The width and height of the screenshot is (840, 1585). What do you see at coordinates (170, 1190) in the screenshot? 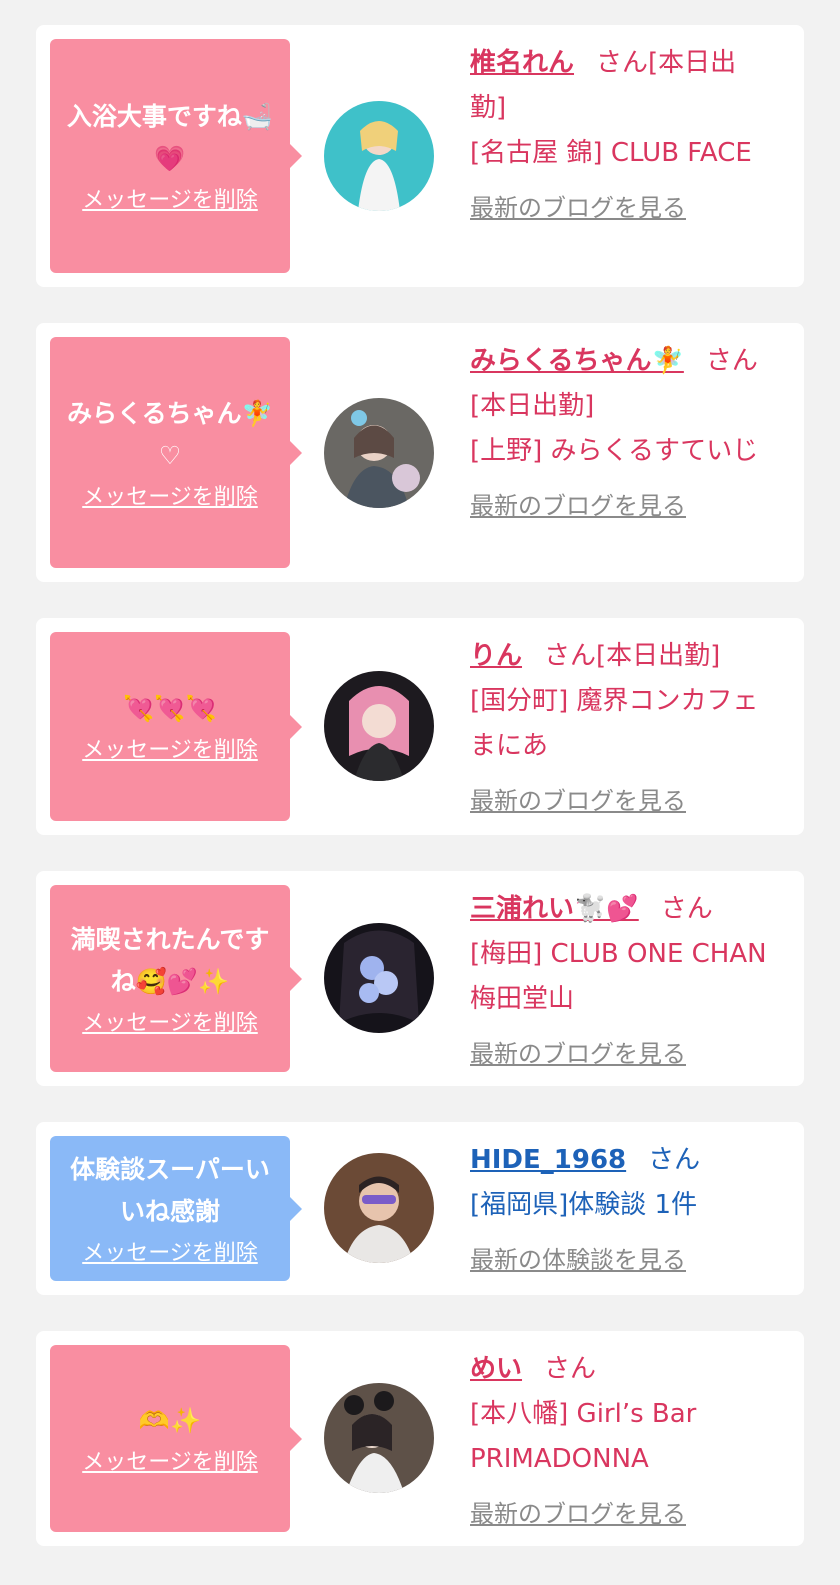
I see `message-text: 体験談スーパーいいね感謝` at bounding box center [170, 1190].